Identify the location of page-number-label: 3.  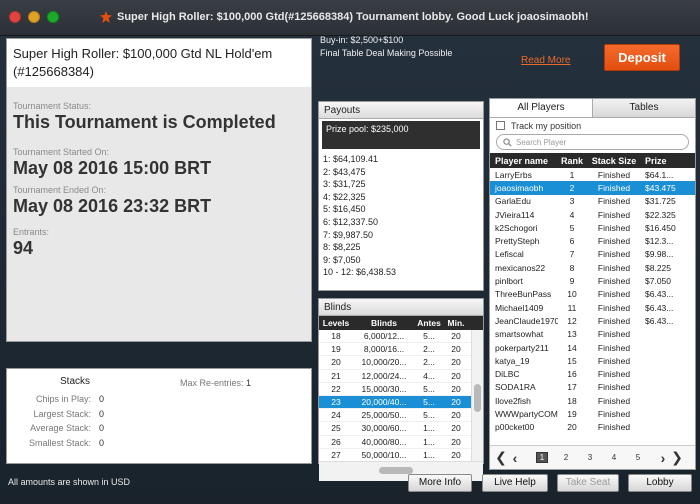
(590, 457).